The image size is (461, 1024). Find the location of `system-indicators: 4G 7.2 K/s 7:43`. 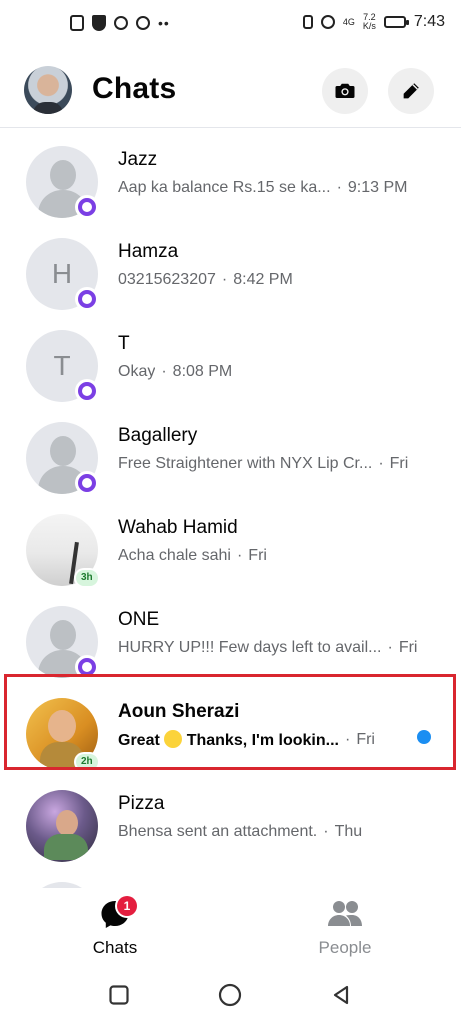

system-indicators: 4G 7.2 K/s 7:43 is located at coordinates (373, 22).